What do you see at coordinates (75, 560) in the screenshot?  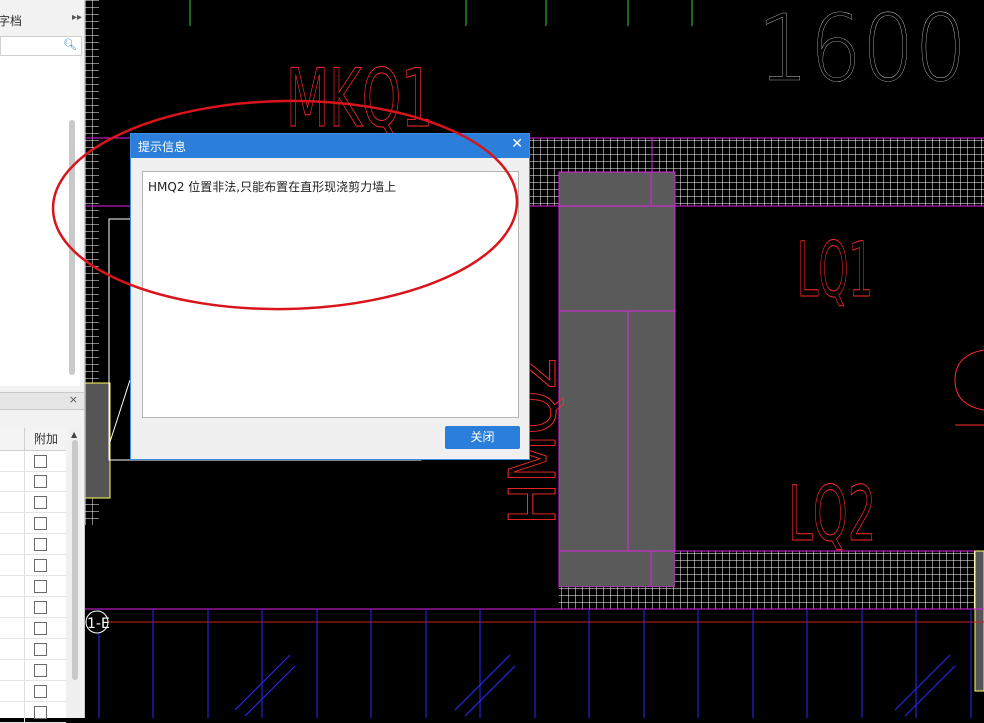 I see `scrollbar-thumb` at bounding box center [75, 560].